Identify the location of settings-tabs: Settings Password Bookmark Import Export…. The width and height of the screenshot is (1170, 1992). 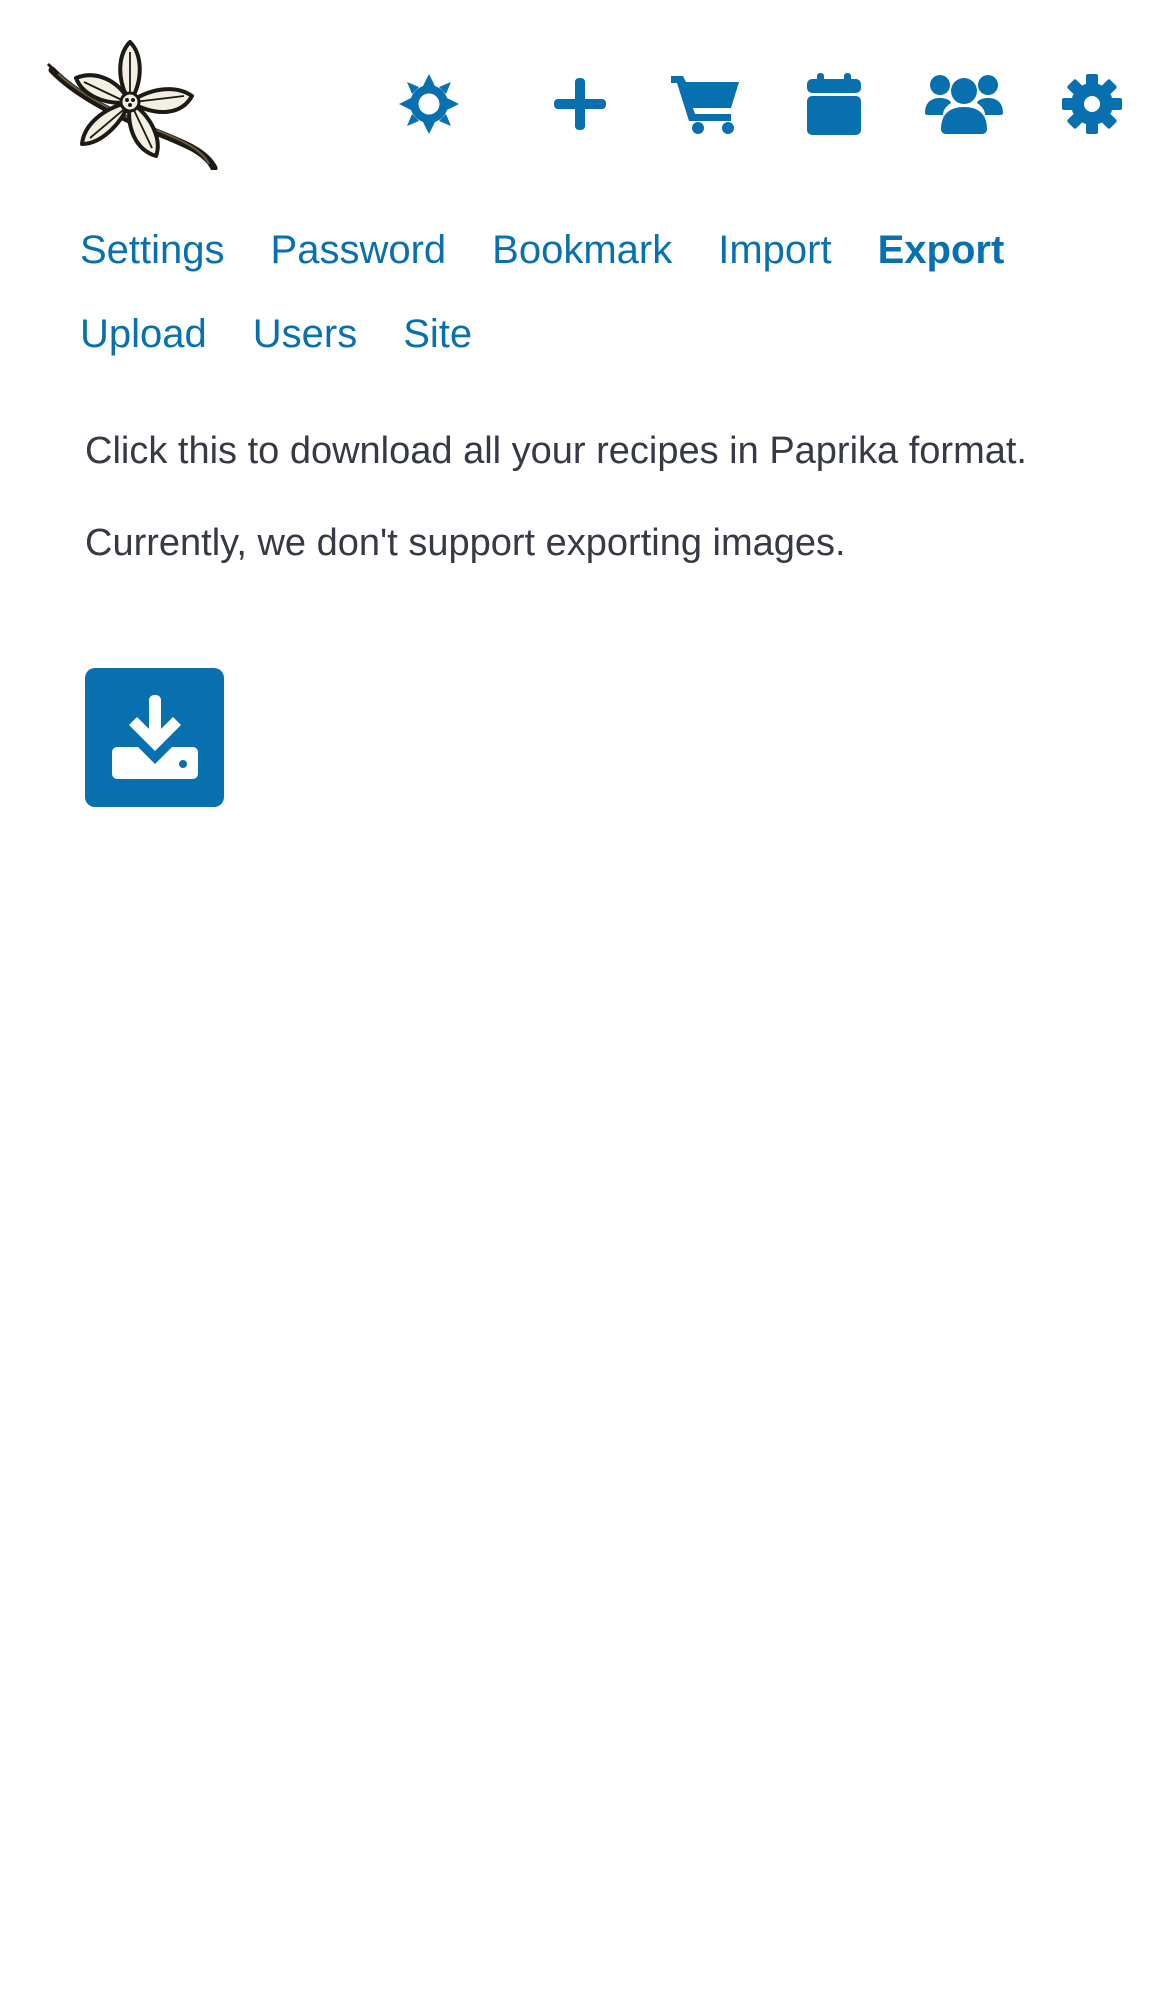
(590, 310).